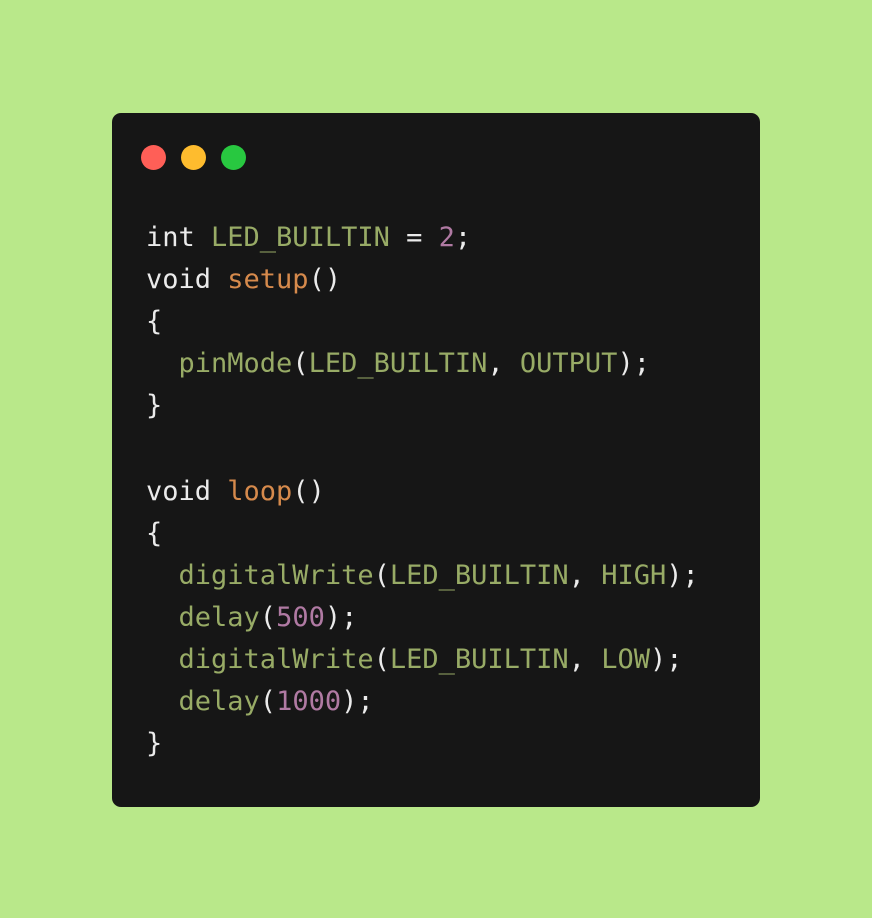  I want to click on window-controls, so click(193, 157).